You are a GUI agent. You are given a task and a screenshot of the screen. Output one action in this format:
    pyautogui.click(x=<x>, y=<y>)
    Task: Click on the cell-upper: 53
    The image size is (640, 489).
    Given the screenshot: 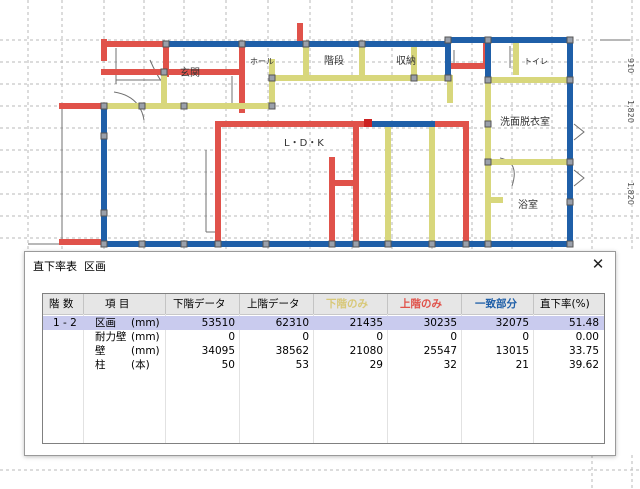 What is the action you would take?
    pyautogui.click(x=302, y=365)
    